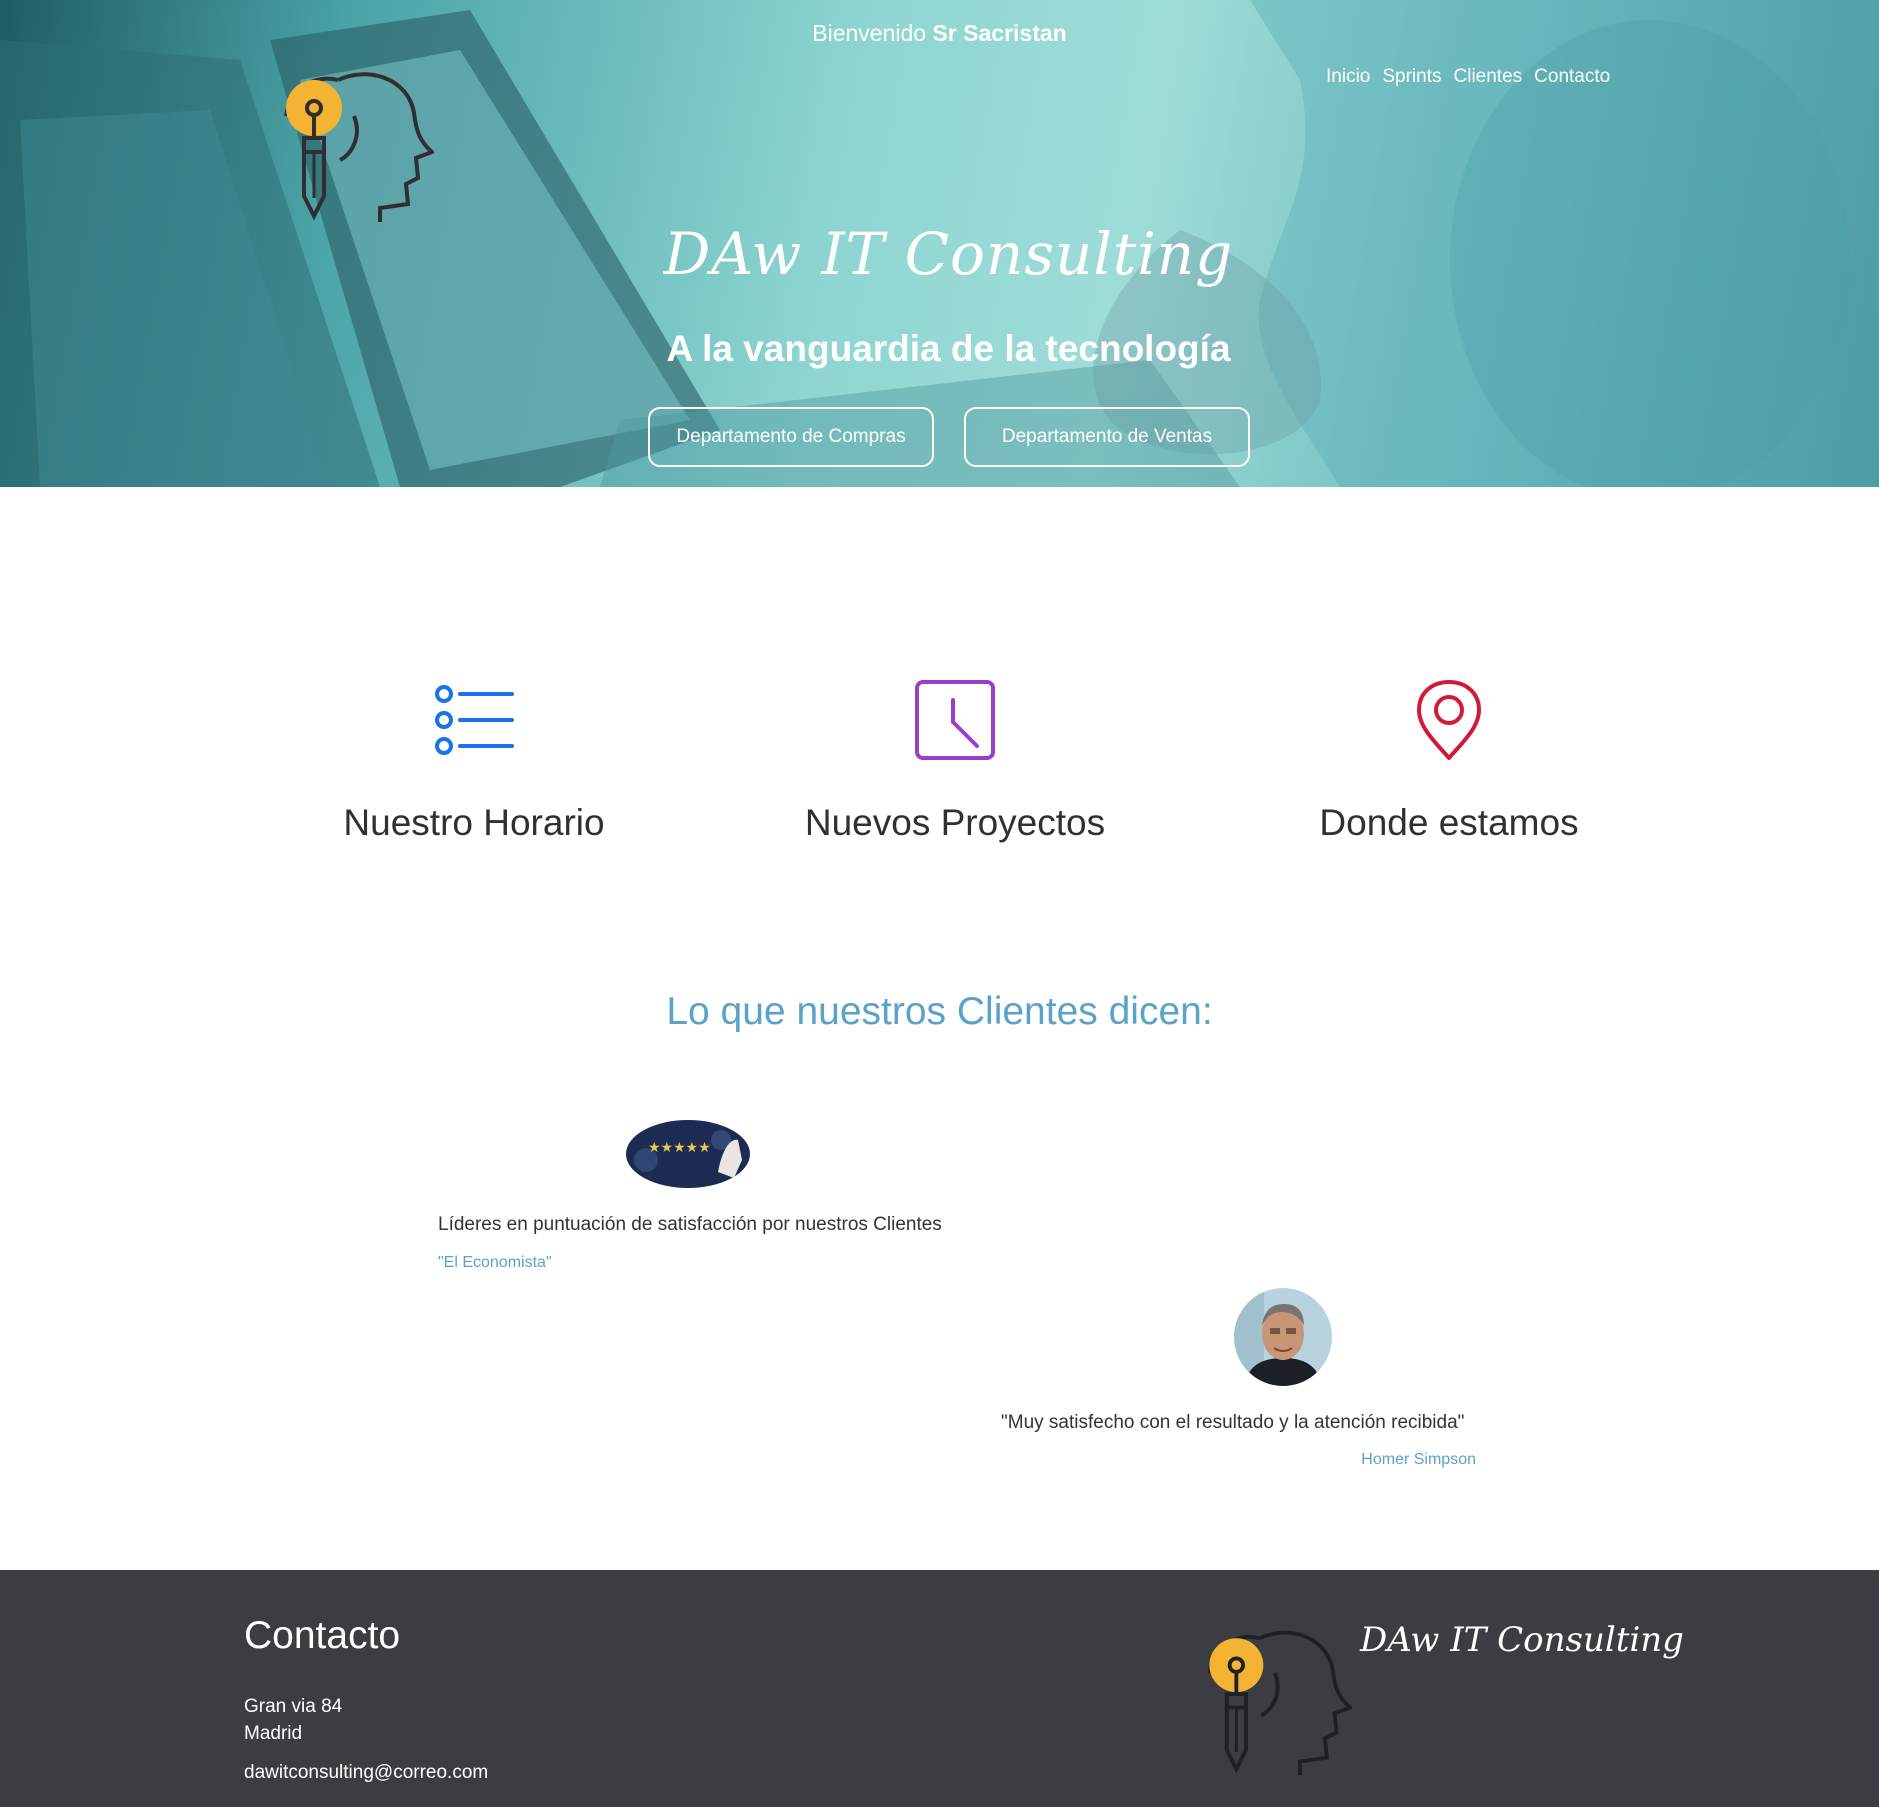  I want to click on main-nav: Inicio Sprints Clientes Contacto, so click(1468, 77).